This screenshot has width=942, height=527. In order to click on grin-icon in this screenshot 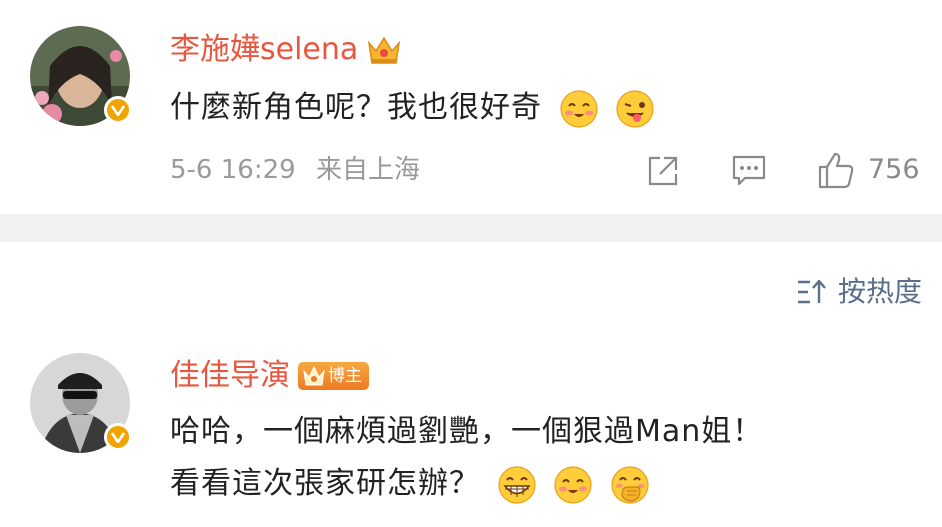, I will do `click(516, 484)`.